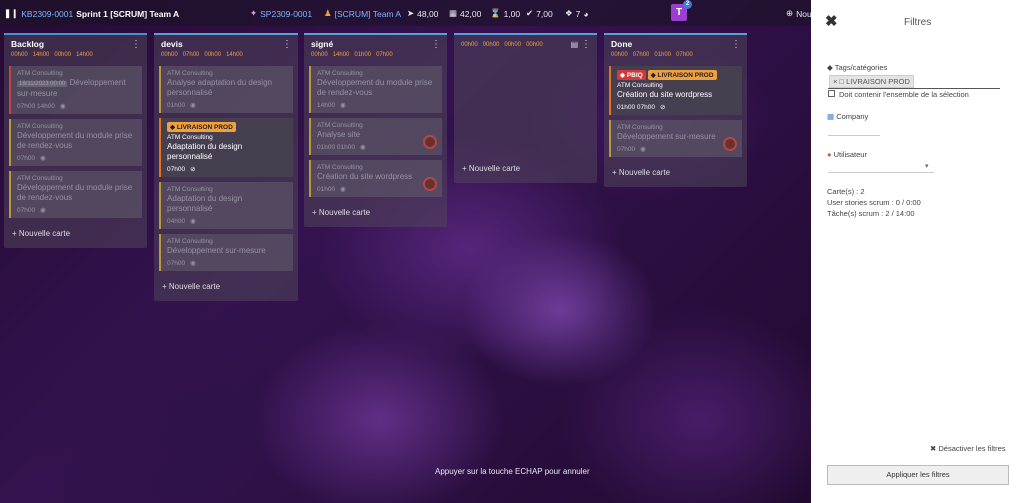 The height and width of the screenshot is (503, 1024). What do you see at coordinates (453, 13) in the screenshot?
I see `calendar-icon: ▦` at bounding box center [453, 13].